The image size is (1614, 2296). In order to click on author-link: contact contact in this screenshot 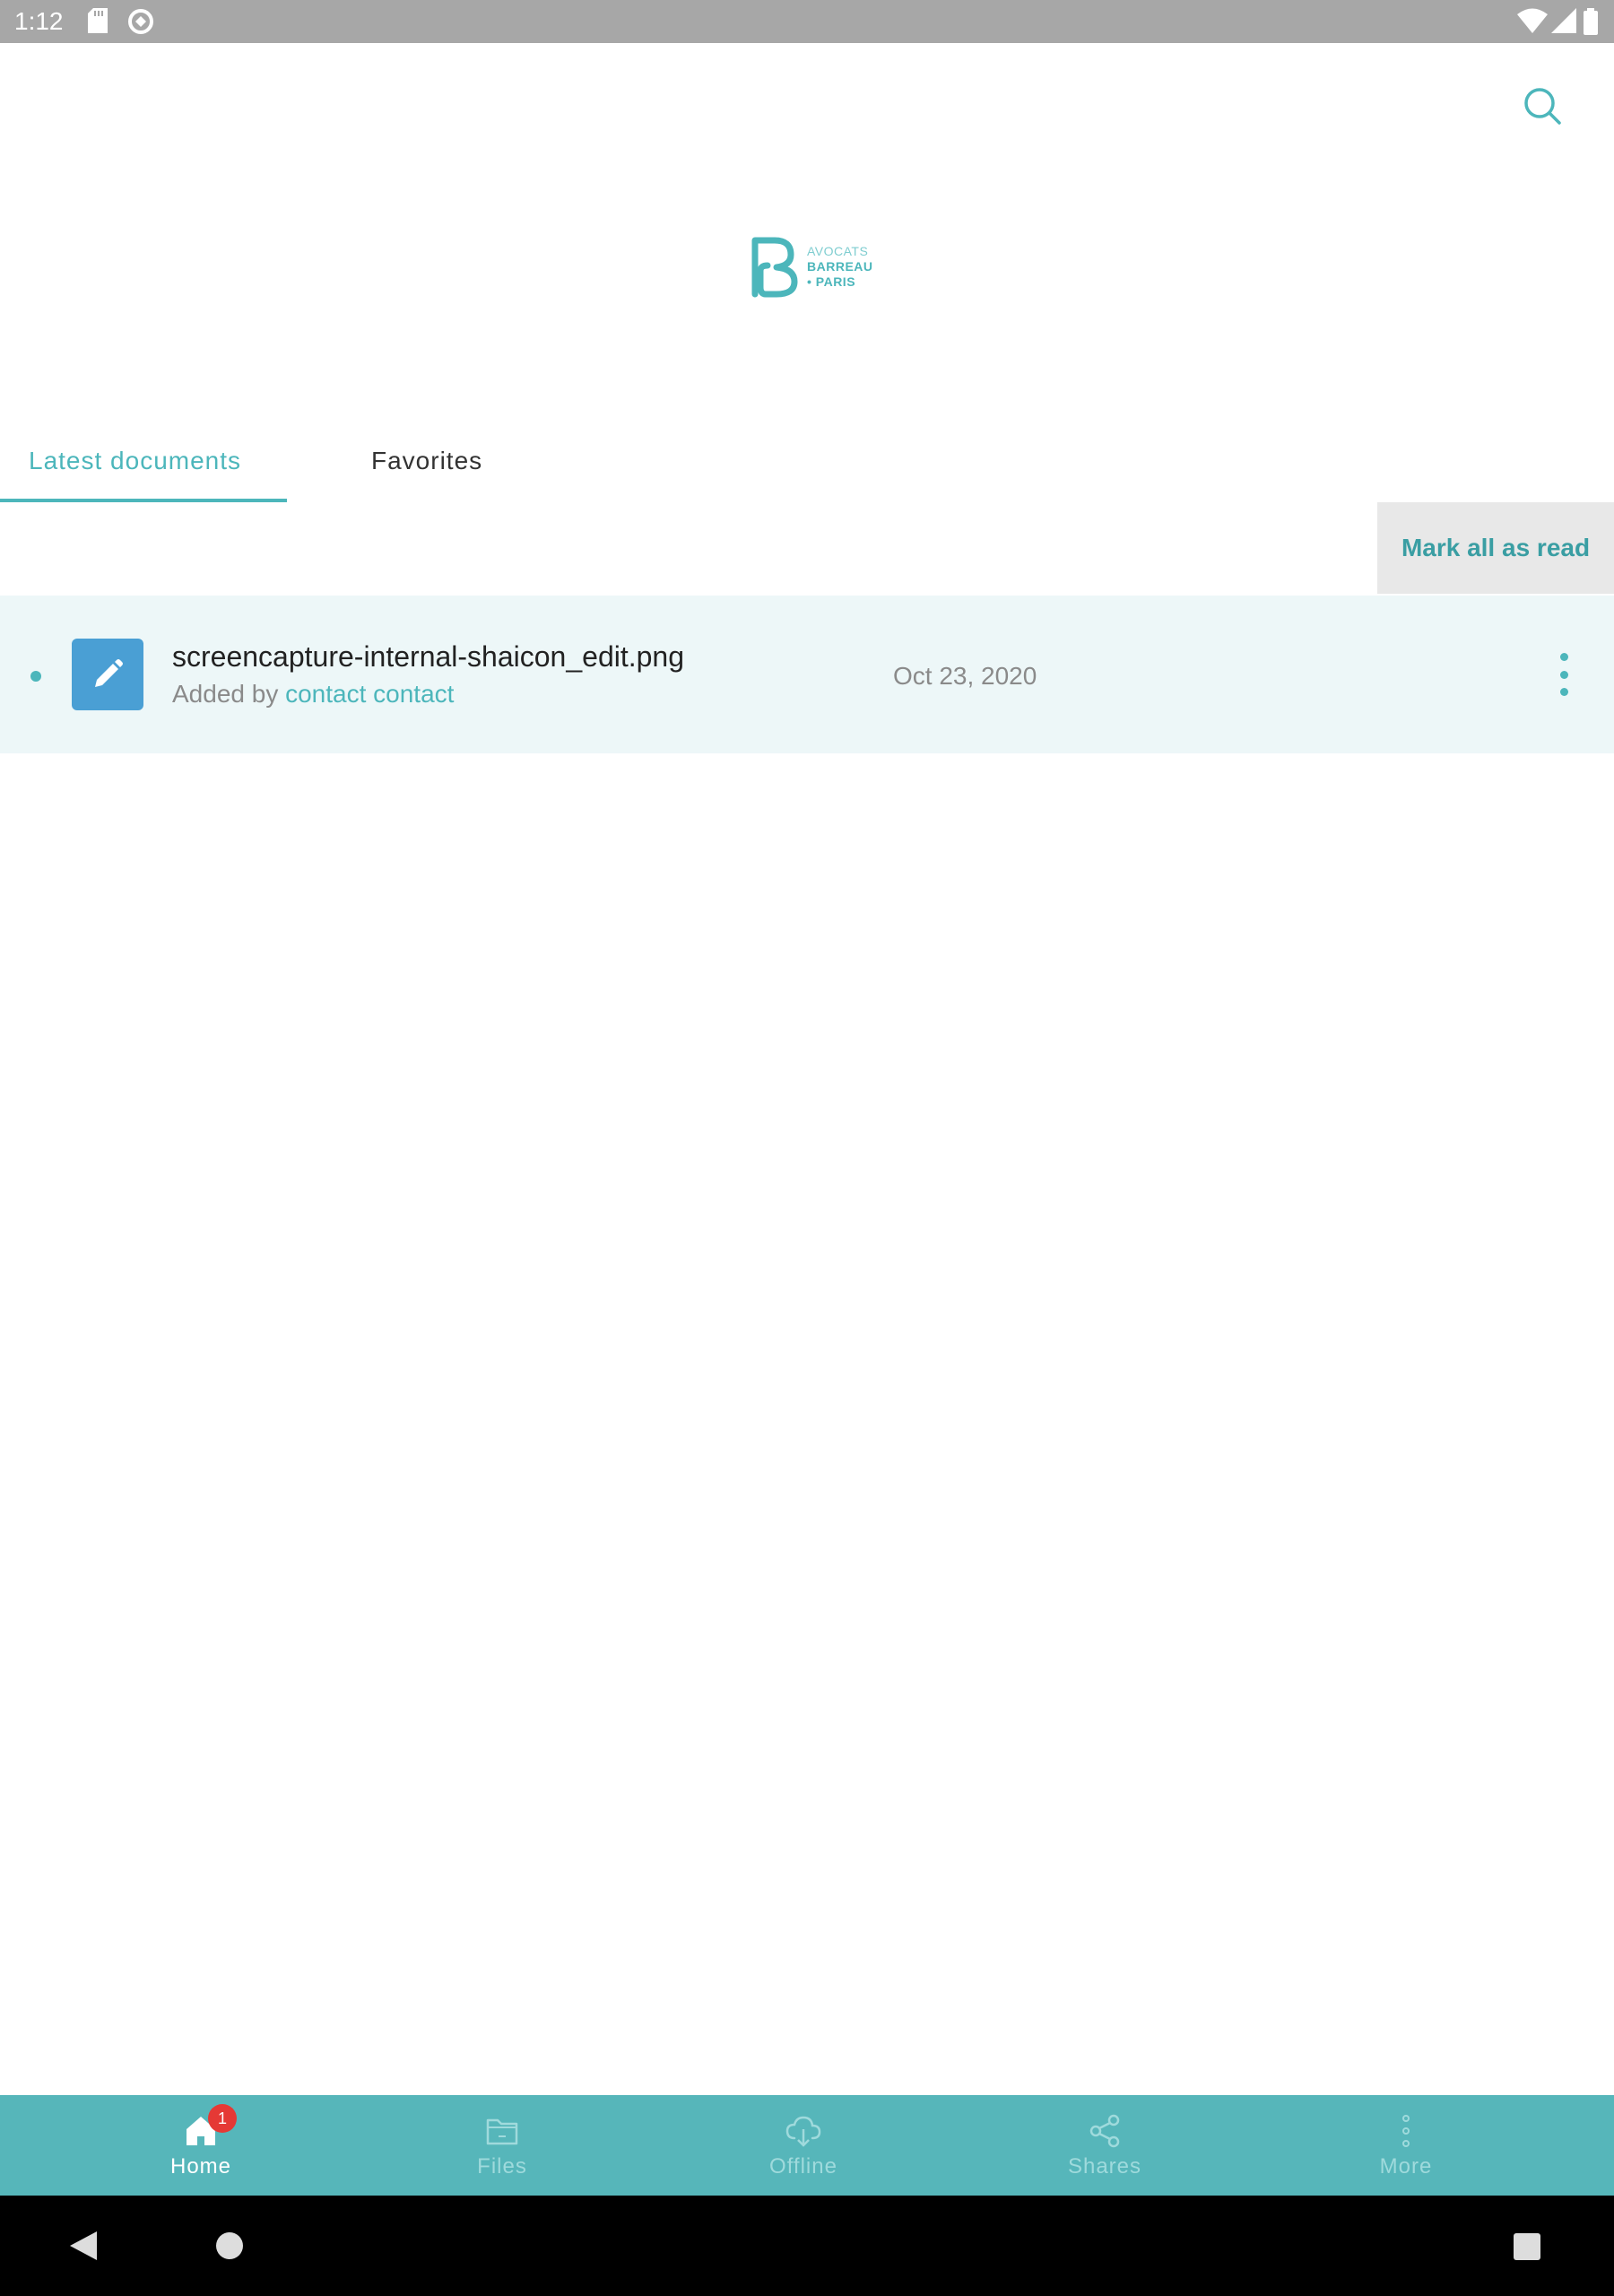, I will do `click(369, 694)`.